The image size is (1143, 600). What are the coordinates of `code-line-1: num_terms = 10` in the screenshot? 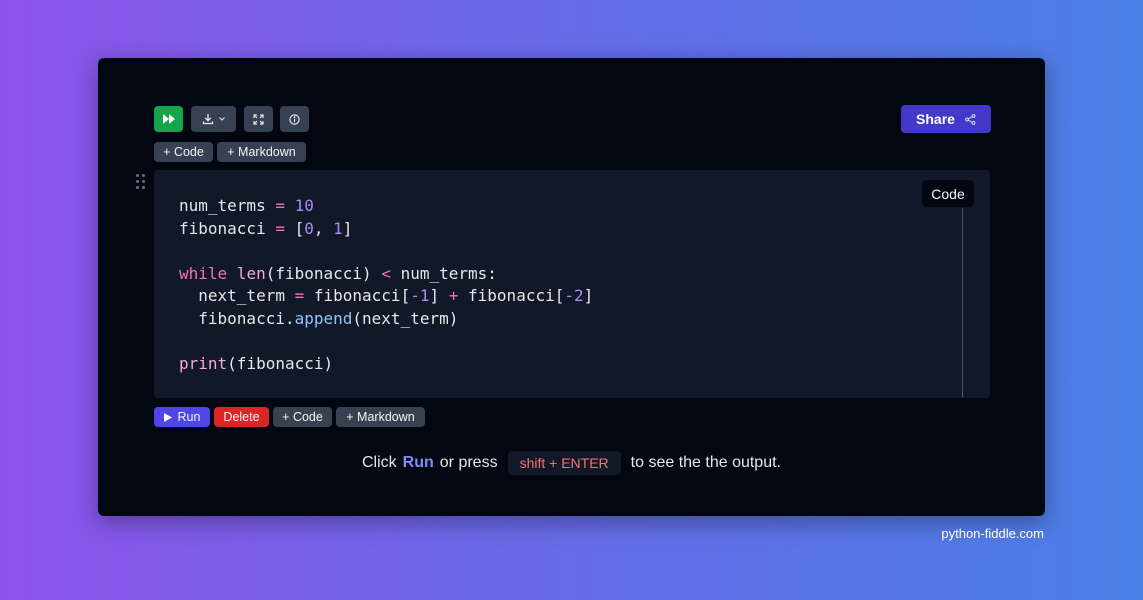 It's located at (246, 205).